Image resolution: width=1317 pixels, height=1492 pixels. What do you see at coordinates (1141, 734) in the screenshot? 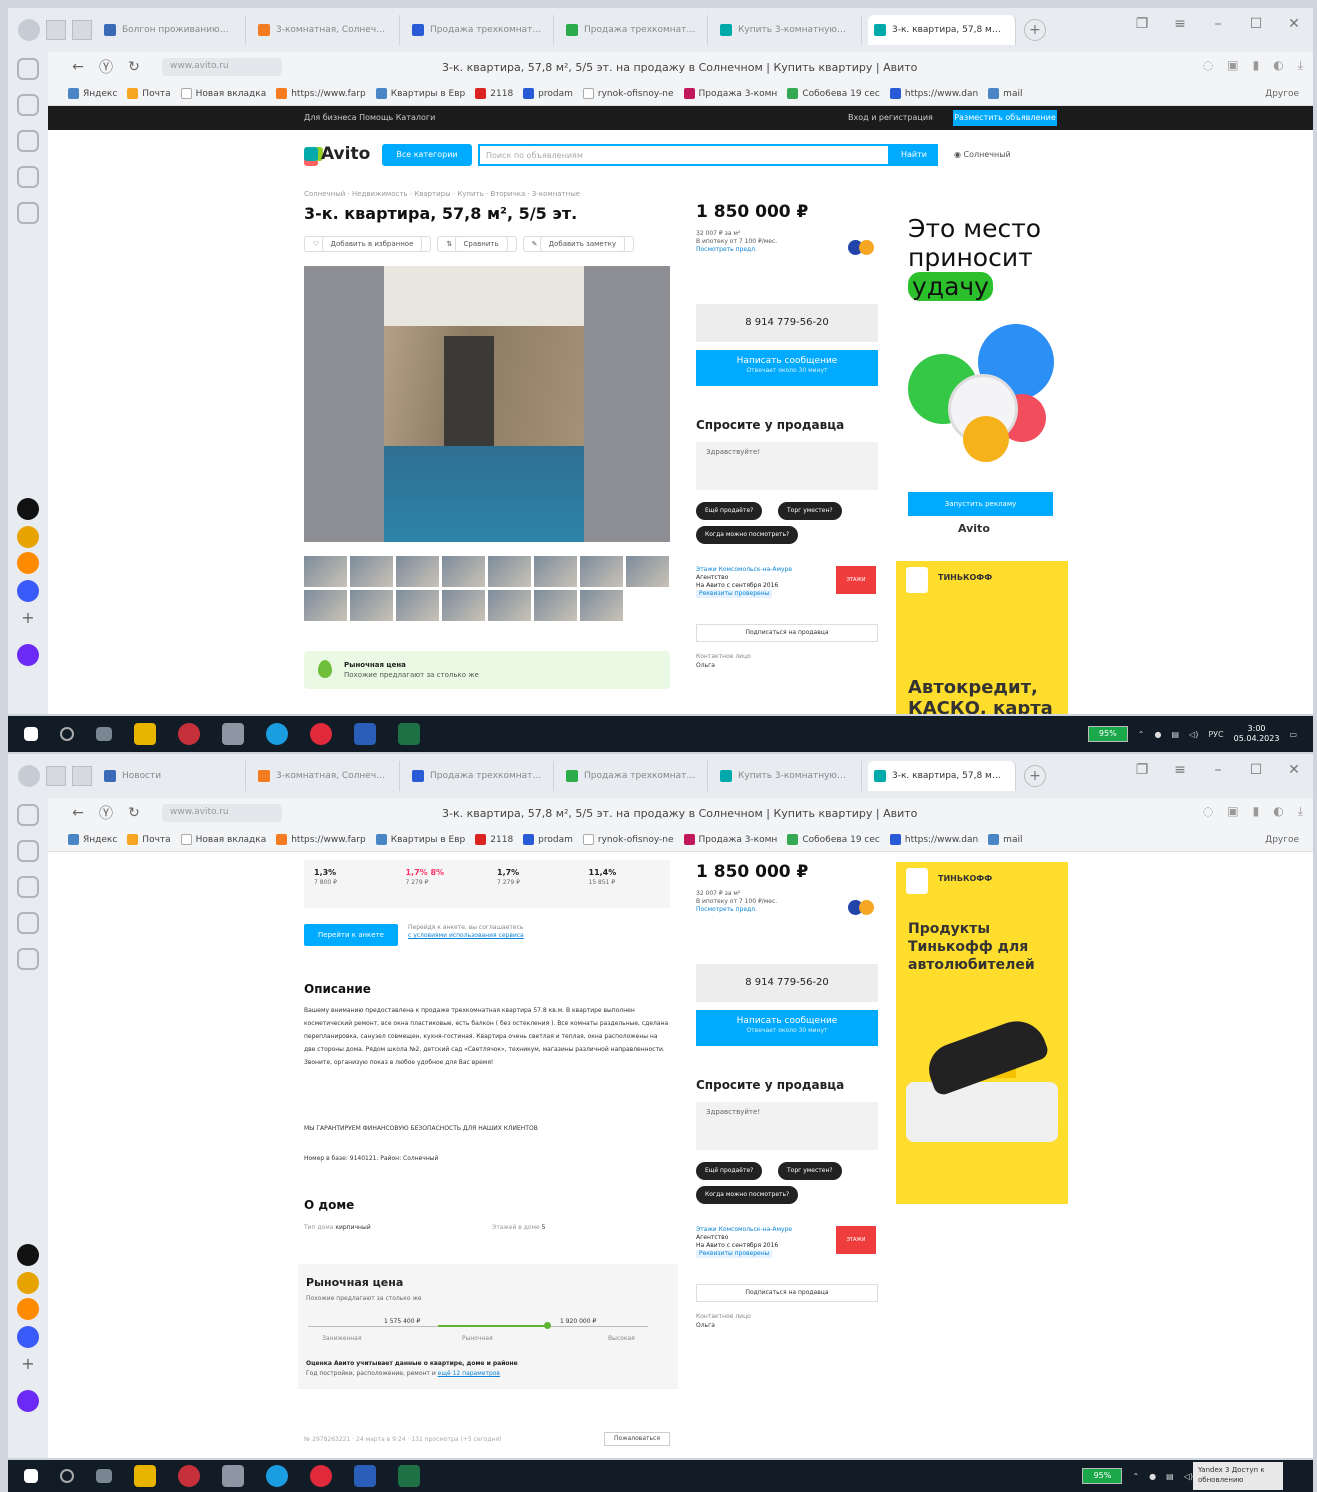
I see `tray-arrow-icon: ⌃` at bounding box center [1141, 734].